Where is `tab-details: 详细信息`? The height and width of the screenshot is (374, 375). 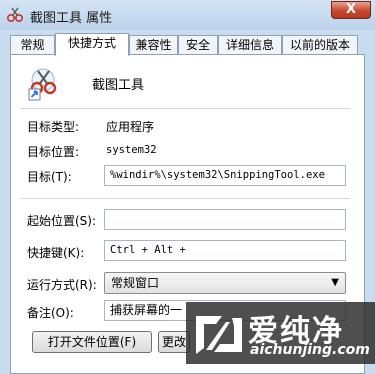 tab-details: 详细信息 is located at coordinates (250, 44).